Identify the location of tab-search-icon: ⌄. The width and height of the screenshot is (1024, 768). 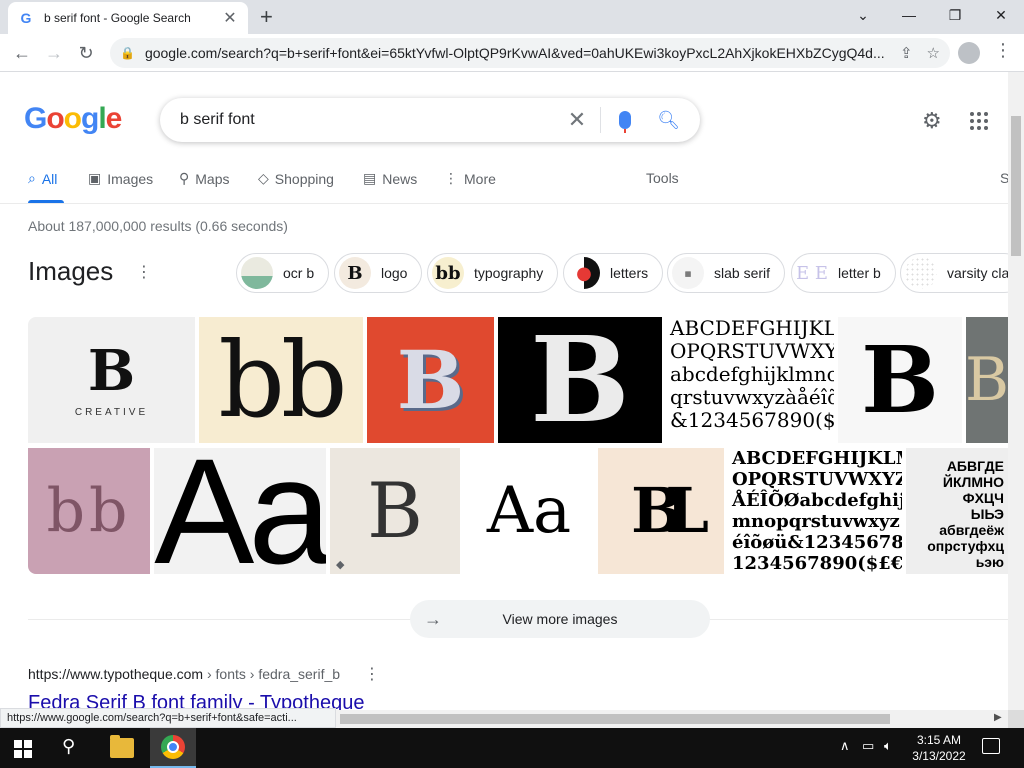
(863, 15).